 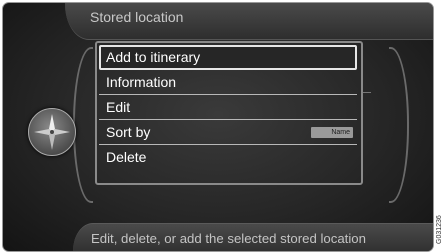 I want to click on divider-line, so click(x=367, y=92).